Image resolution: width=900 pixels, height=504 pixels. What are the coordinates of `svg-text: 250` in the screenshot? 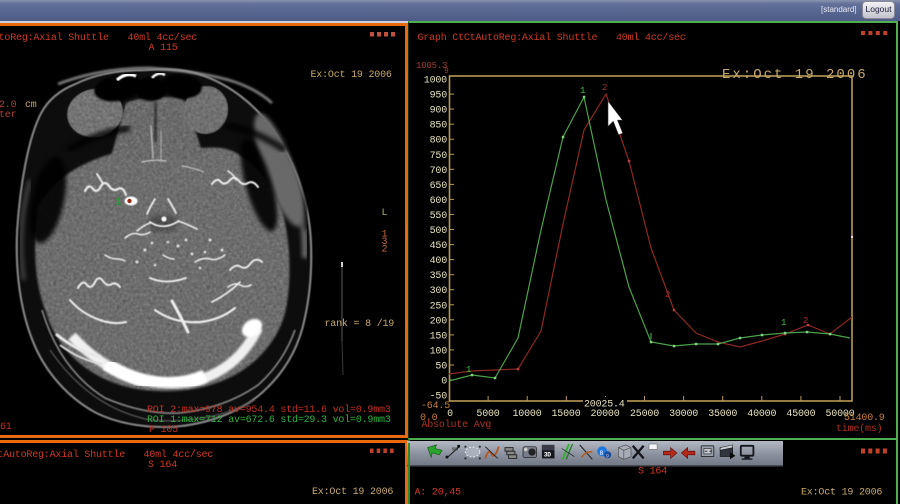 It's located at (439, 306).